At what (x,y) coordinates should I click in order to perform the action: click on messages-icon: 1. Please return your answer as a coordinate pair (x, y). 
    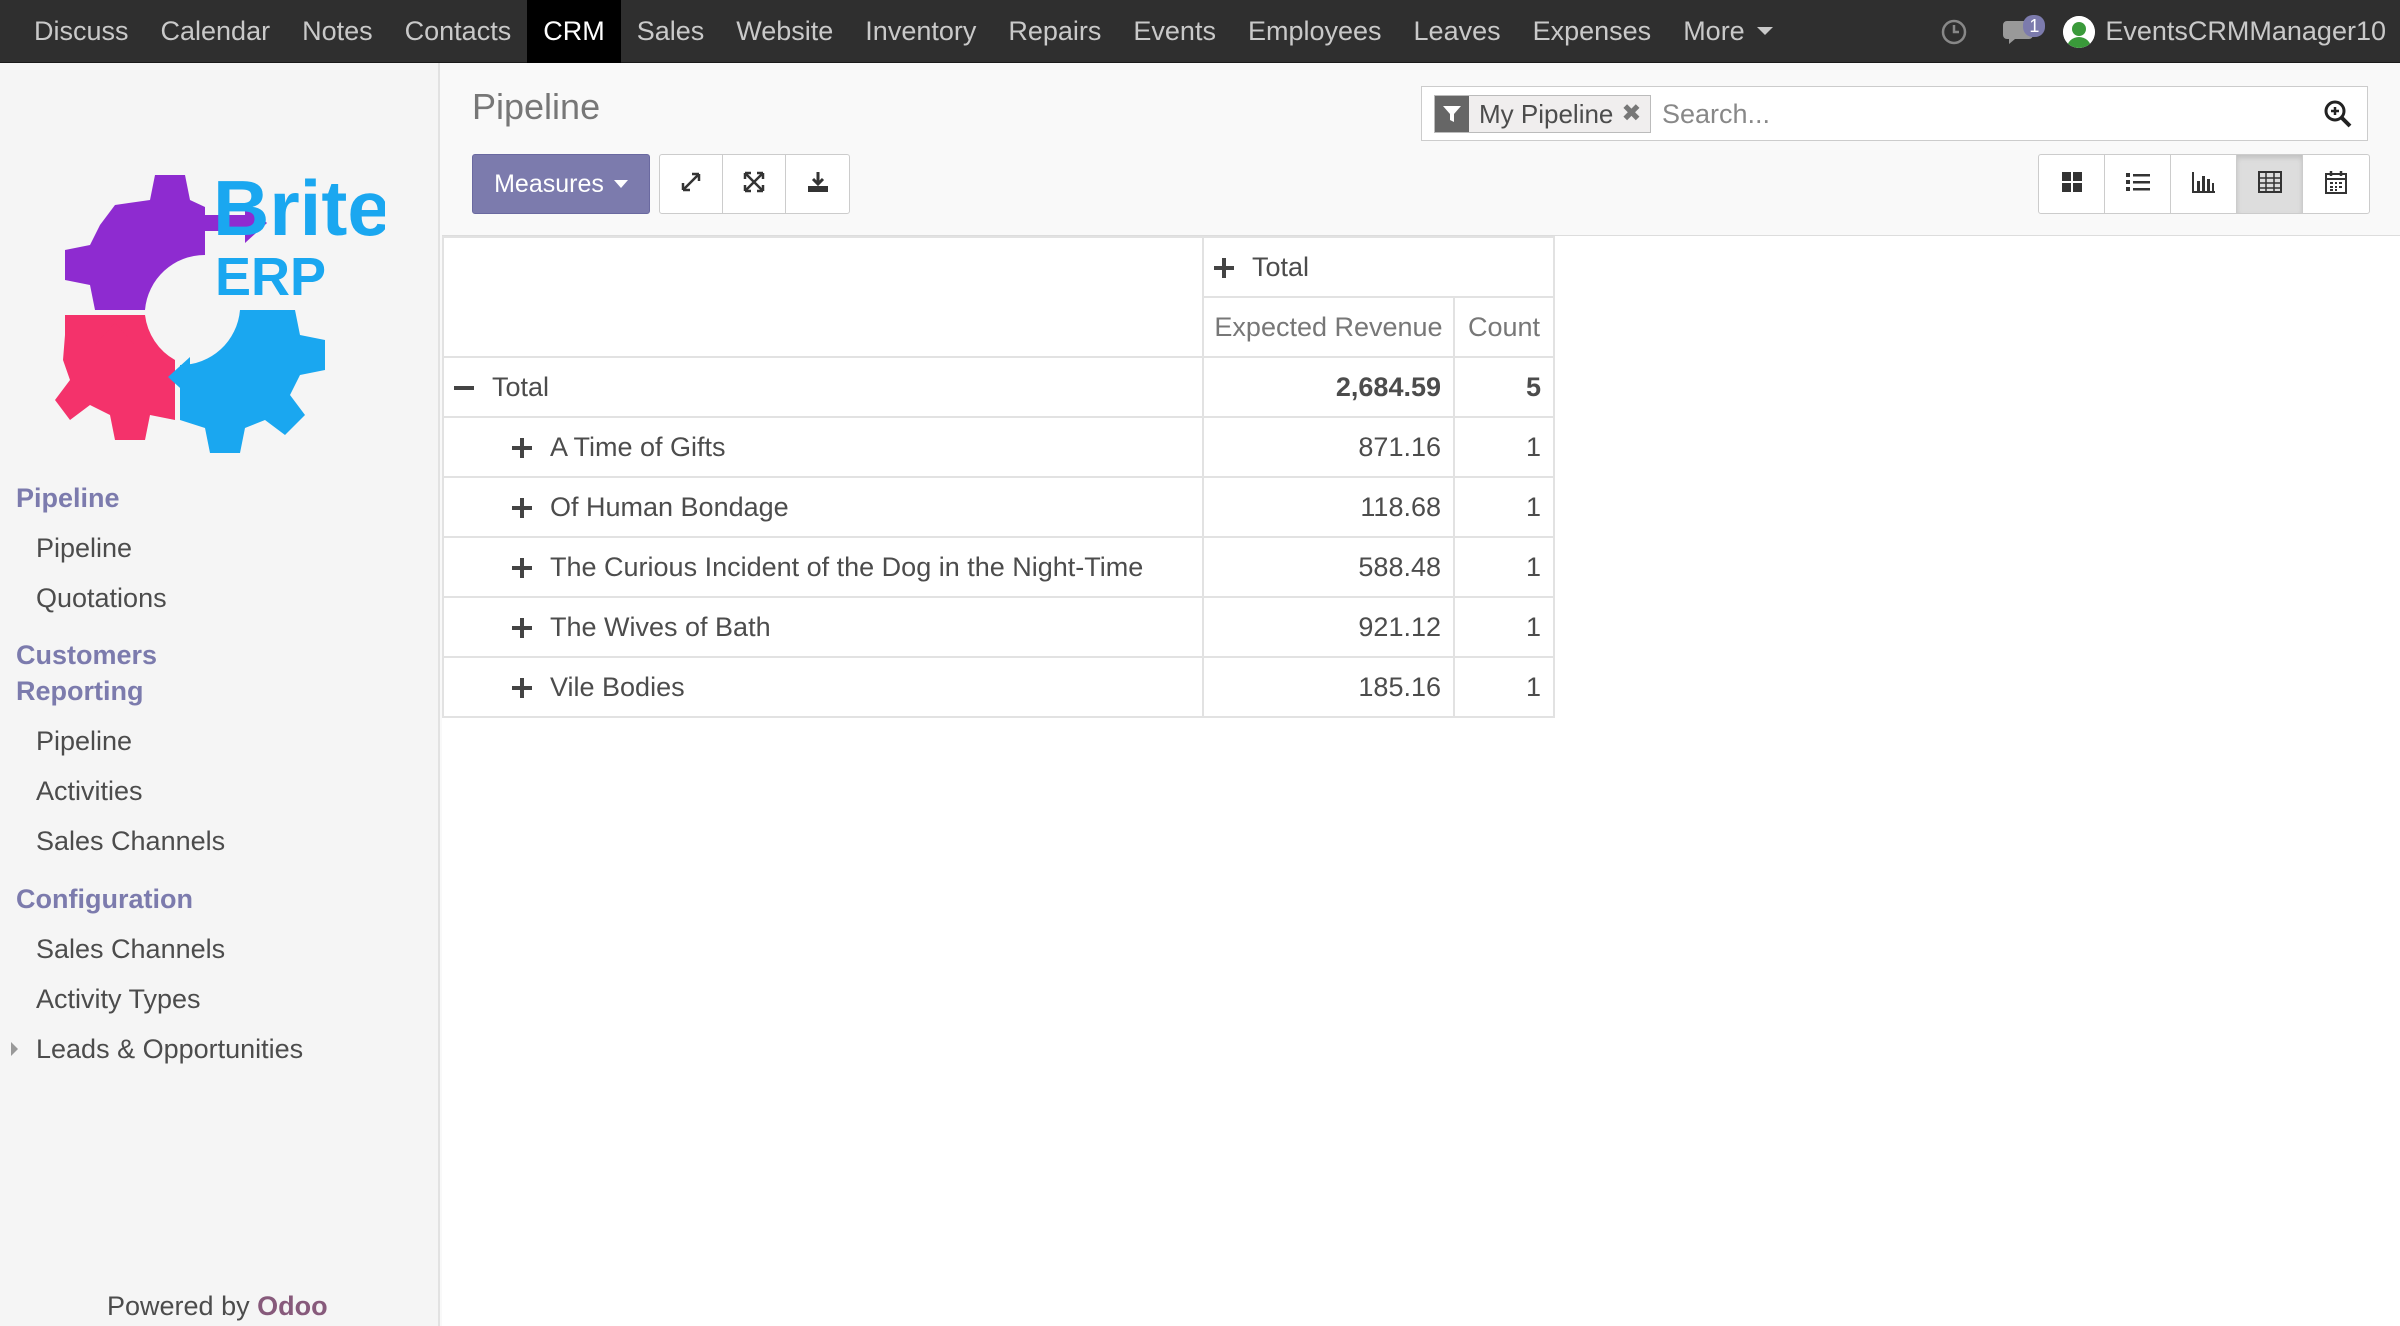
    Looking at the image, I should click on (2024, 30).